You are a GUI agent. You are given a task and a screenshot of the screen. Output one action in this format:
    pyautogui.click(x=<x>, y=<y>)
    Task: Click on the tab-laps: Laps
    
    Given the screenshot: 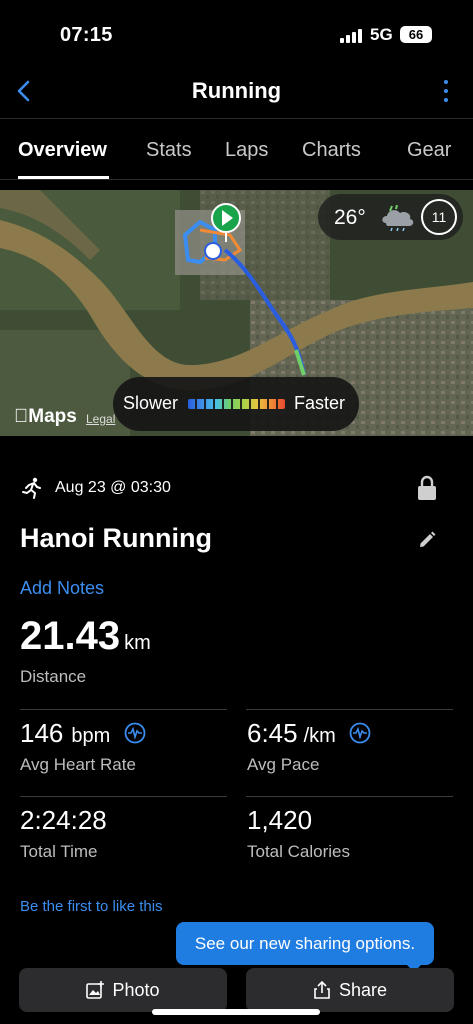 What is the action you would take?
    pyautogui.click(x=246, y=150)
    